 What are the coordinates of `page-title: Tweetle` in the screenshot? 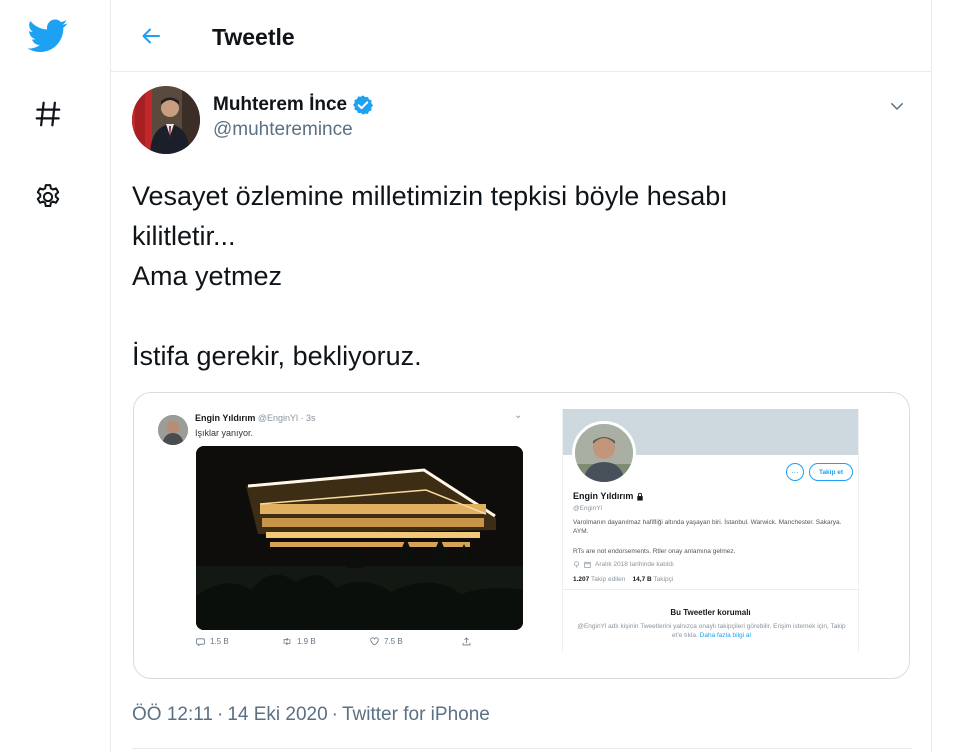 It's located at (253, 37).